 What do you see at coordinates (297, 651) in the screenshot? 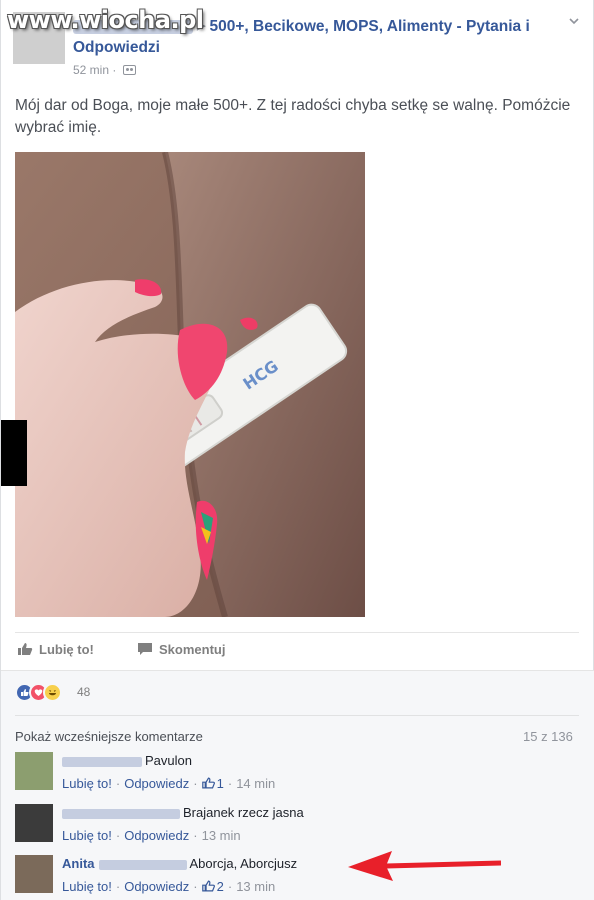
I see `post-action-bar: Lubię to! Skomentuj` at bounding box center [297, 651].